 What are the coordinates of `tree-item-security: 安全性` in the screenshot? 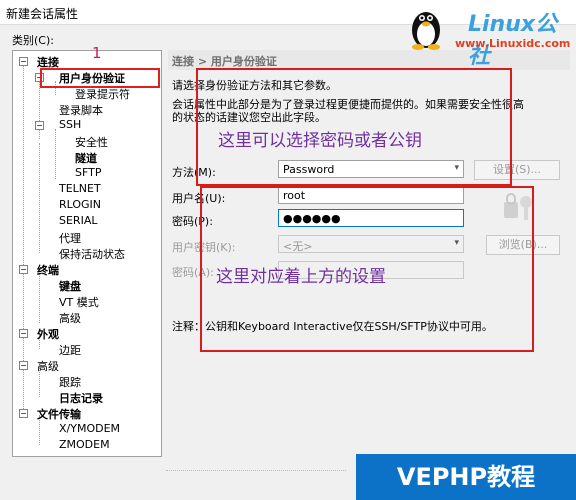 It's located at (91, 142).